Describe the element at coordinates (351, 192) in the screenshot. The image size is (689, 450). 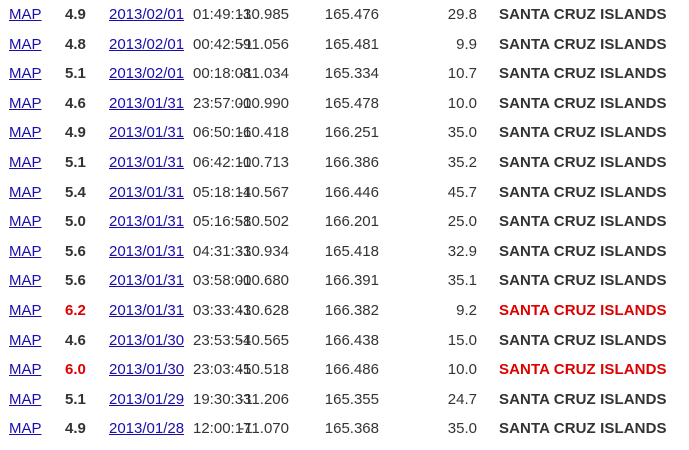
I see `longitude: 166.446` at that location.